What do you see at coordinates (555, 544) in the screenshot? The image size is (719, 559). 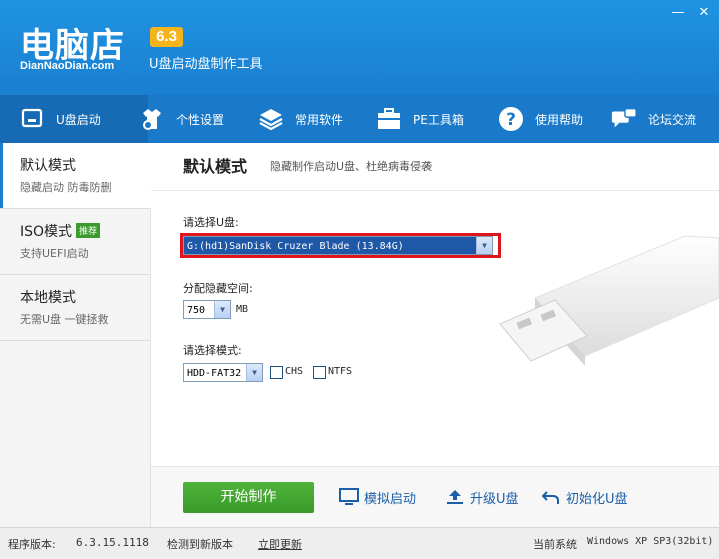 I see `system-label: 当前系统` at bounding box center [555, 544].